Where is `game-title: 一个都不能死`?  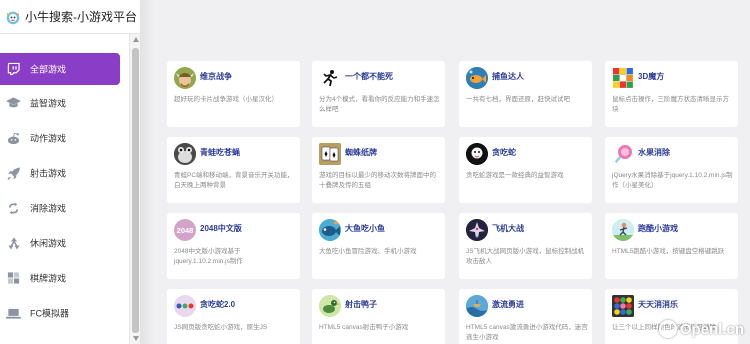
game-title: 一个都不能死 is located at coordinates (369, 76).